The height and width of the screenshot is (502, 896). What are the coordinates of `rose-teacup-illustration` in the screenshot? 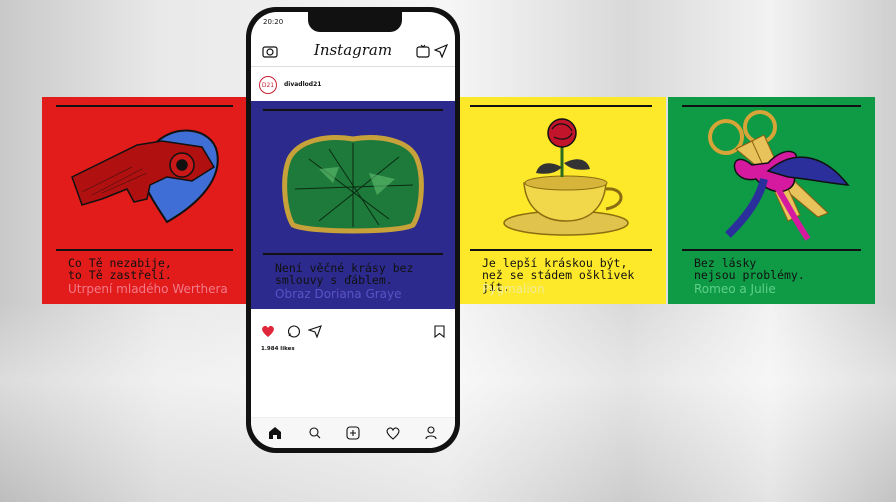 It's located at (566, 177).